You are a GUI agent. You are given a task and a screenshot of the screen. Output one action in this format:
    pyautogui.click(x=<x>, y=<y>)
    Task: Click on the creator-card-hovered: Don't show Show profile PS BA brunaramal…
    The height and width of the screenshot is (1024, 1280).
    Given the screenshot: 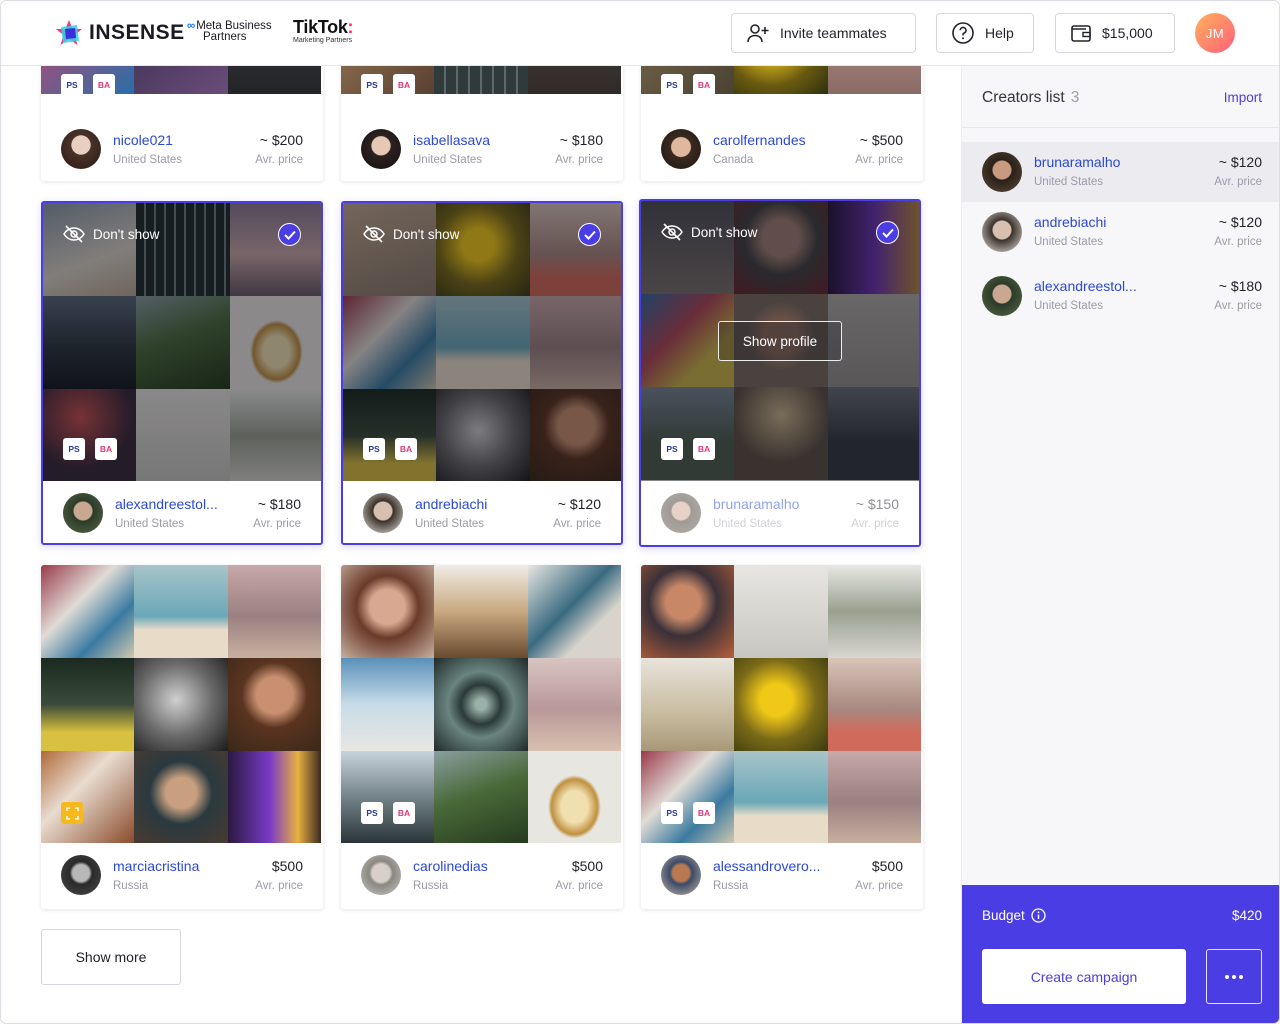 What is the action you would take?
    pyautogui.click(x=780, y=373)
    